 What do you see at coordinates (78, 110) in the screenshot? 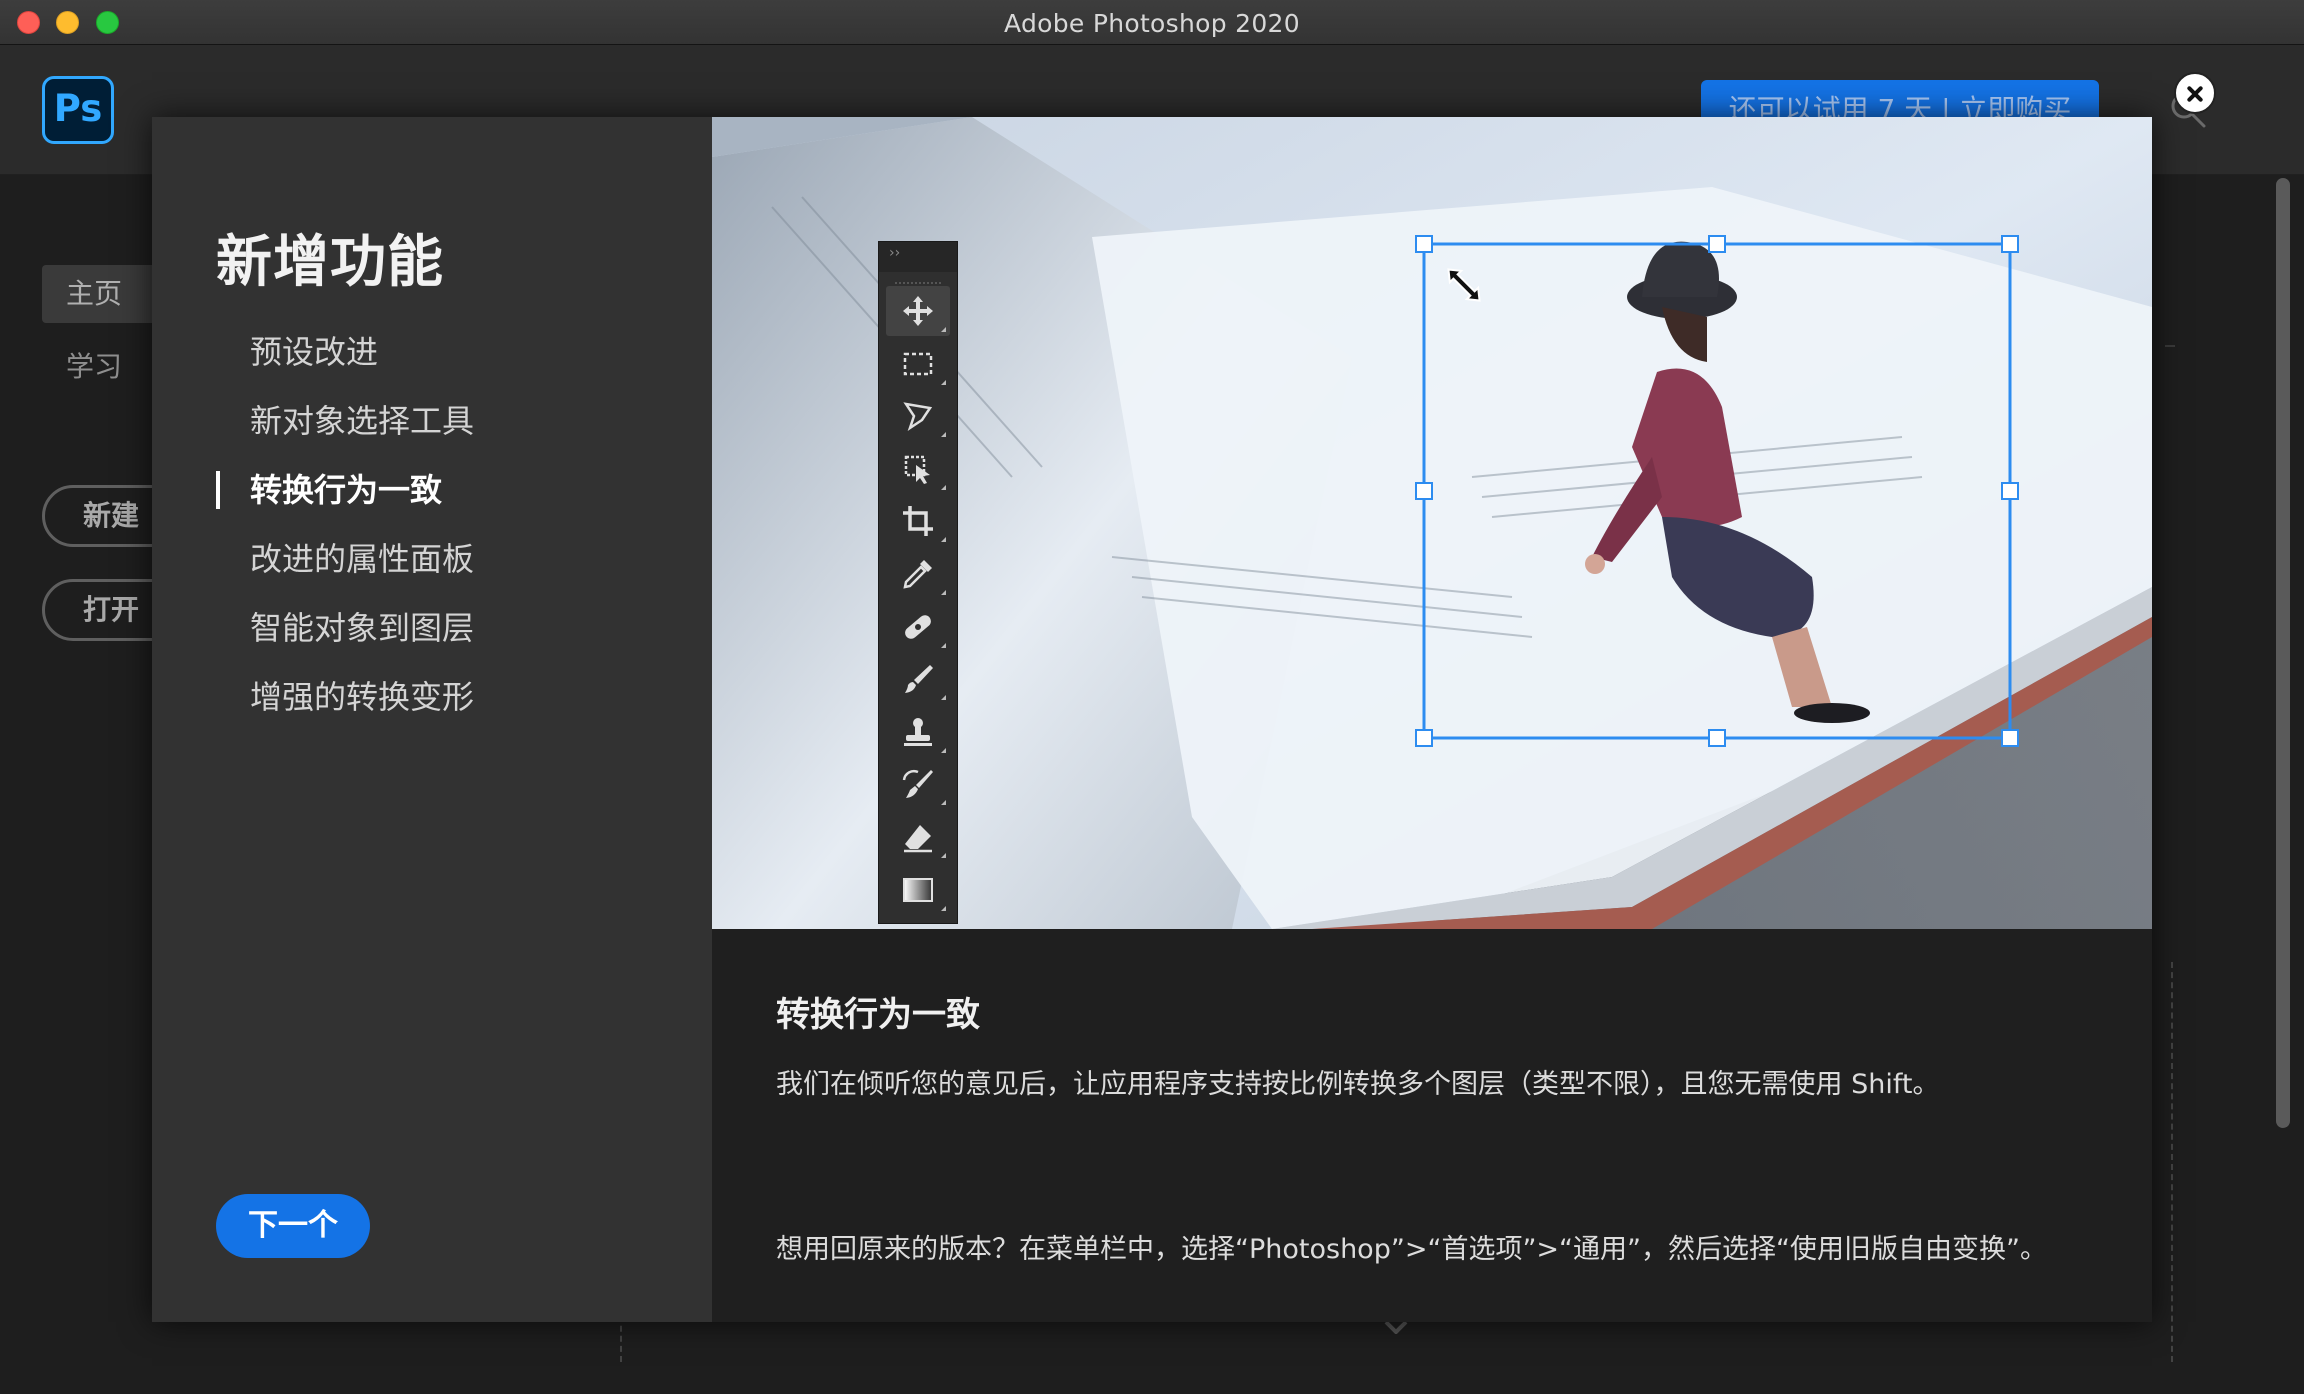
I see `photoshop-logo: Ps` at bounding box center [78, 110].